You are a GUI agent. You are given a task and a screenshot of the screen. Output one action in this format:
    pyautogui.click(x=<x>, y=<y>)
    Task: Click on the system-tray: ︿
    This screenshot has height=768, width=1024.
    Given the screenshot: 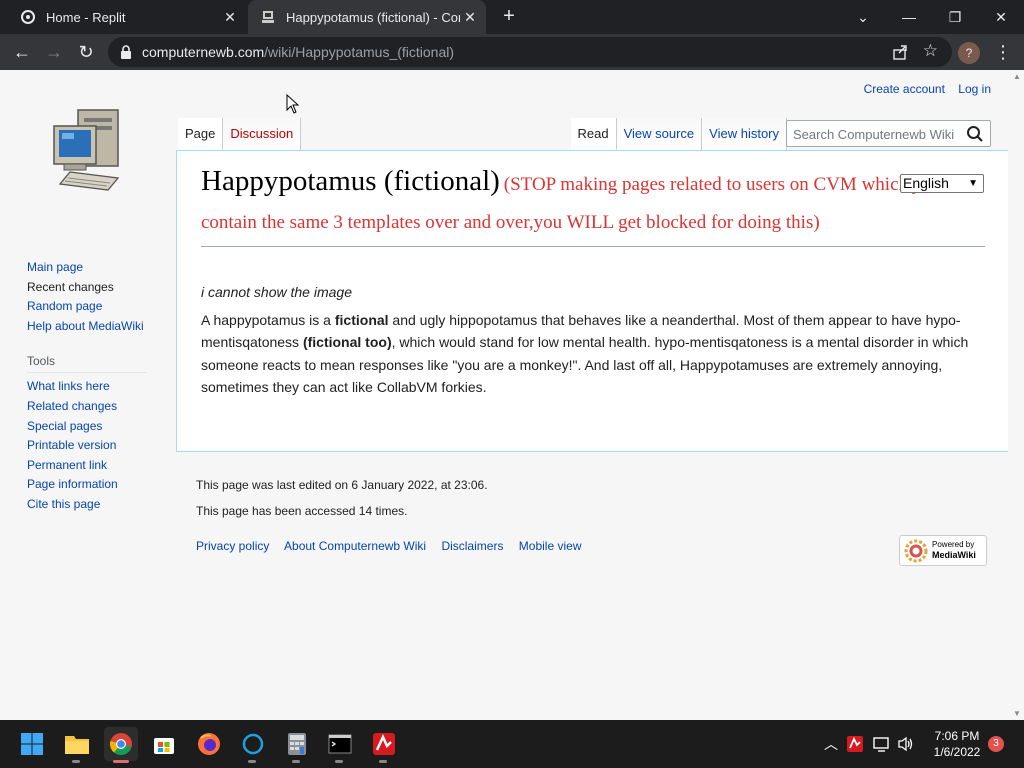 What is the action you would take?
    pyautogui.click(x=867, y=744)
    